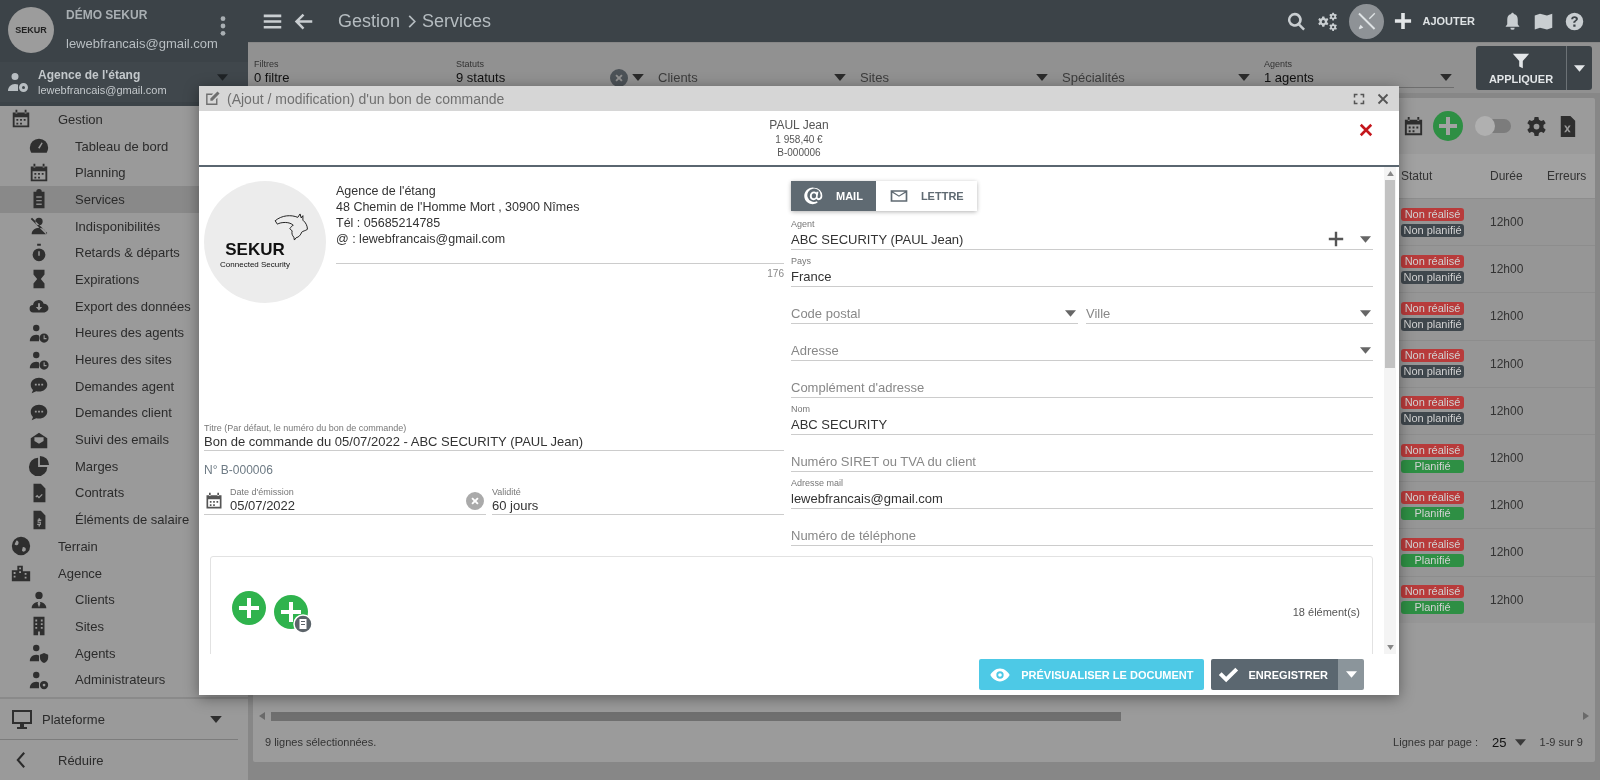 The height and width of the screenshot is (780, 1600). What do you see at coordinates (1434, 21) in the screenshot?
I see `add-button: AJOUTER` at bounding box center [1434, 21].